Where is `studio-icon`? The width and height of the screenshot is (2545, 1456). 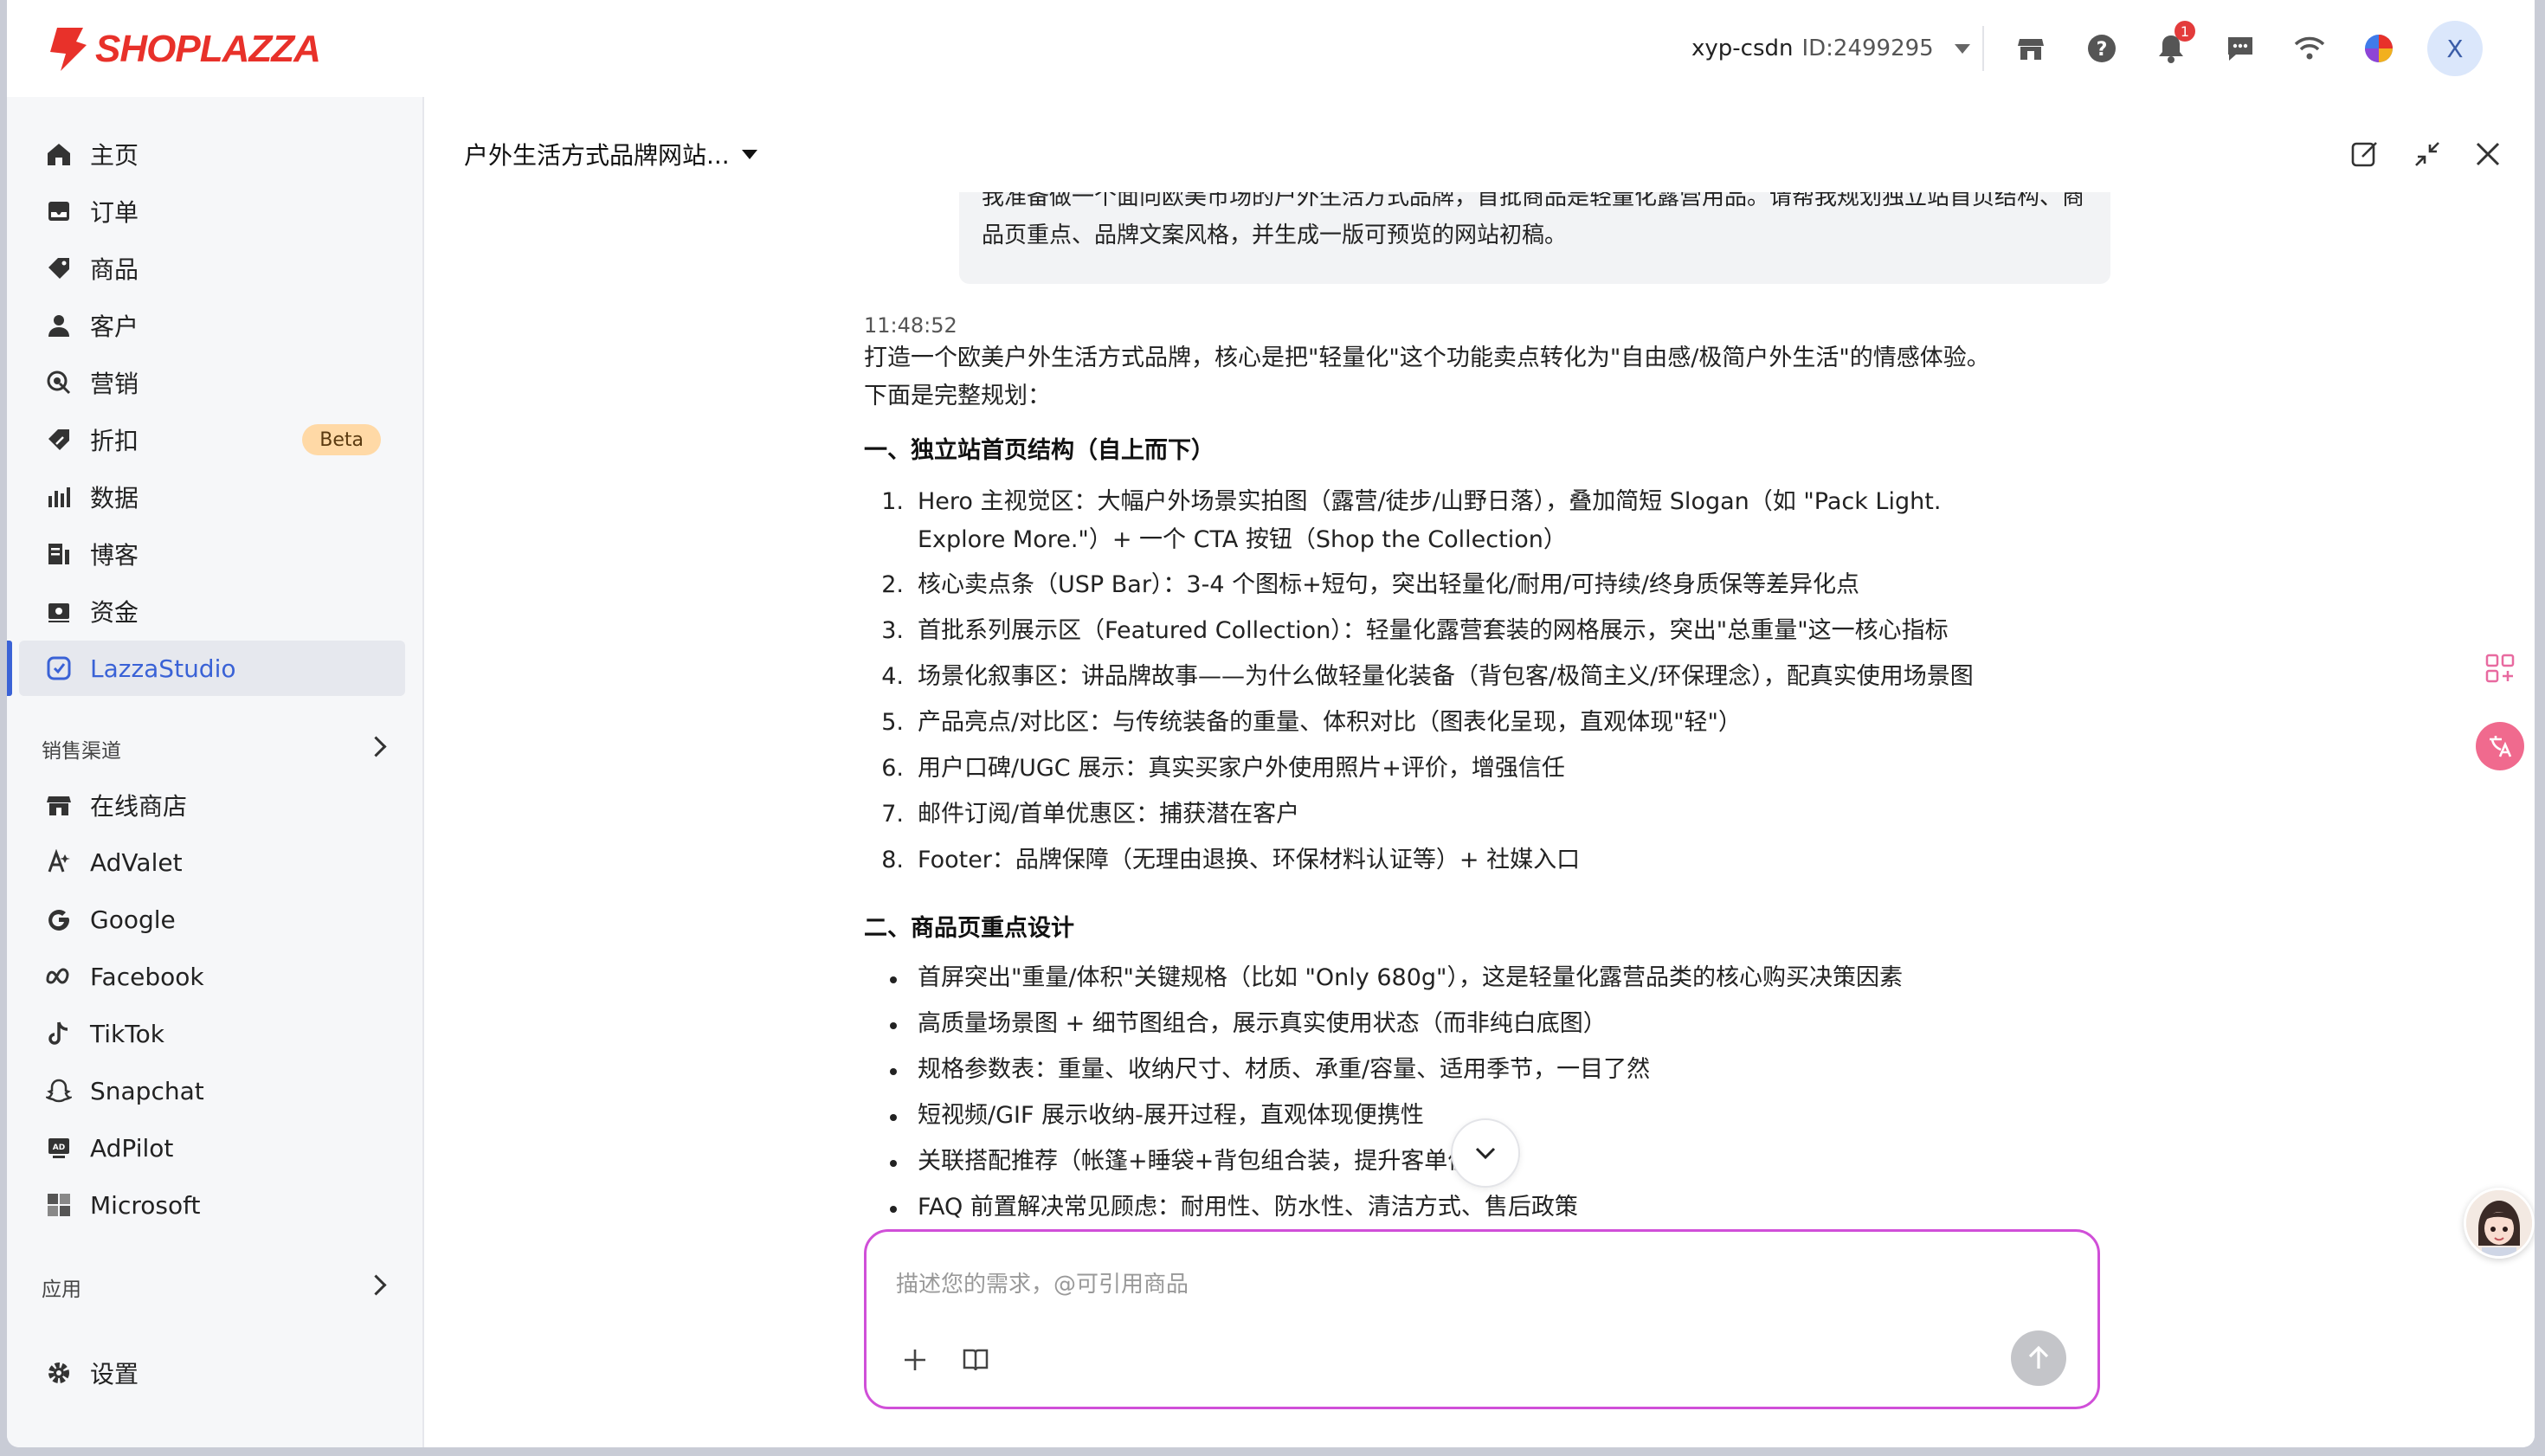 studio-icon is located at coordinates (59, 668).